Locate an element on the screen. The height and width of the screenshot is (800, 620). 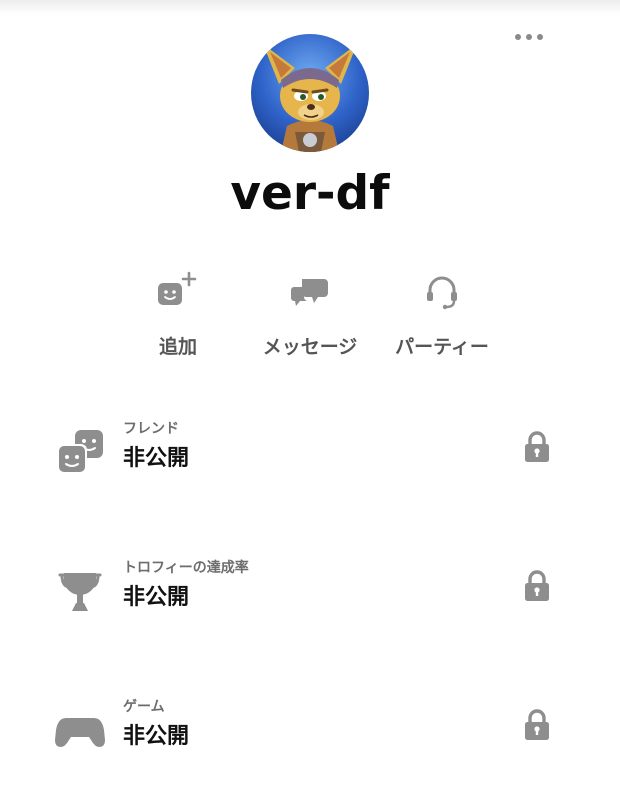
message-button: メッセージ is located at coordinates (310, 314).